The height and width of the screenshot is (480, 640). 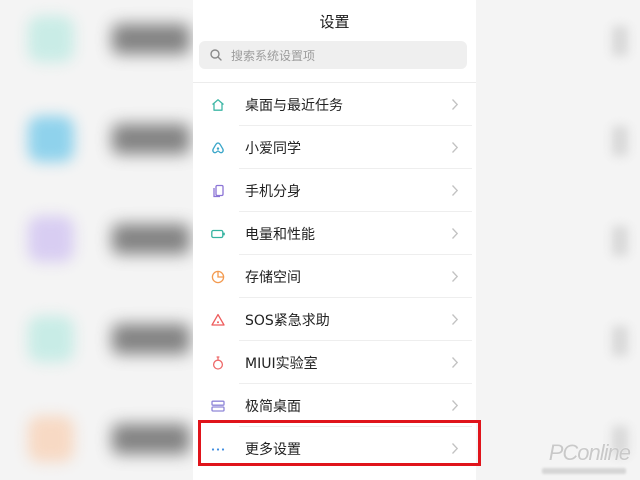 I want to click on flask-icon, so click(x=218, y=363).